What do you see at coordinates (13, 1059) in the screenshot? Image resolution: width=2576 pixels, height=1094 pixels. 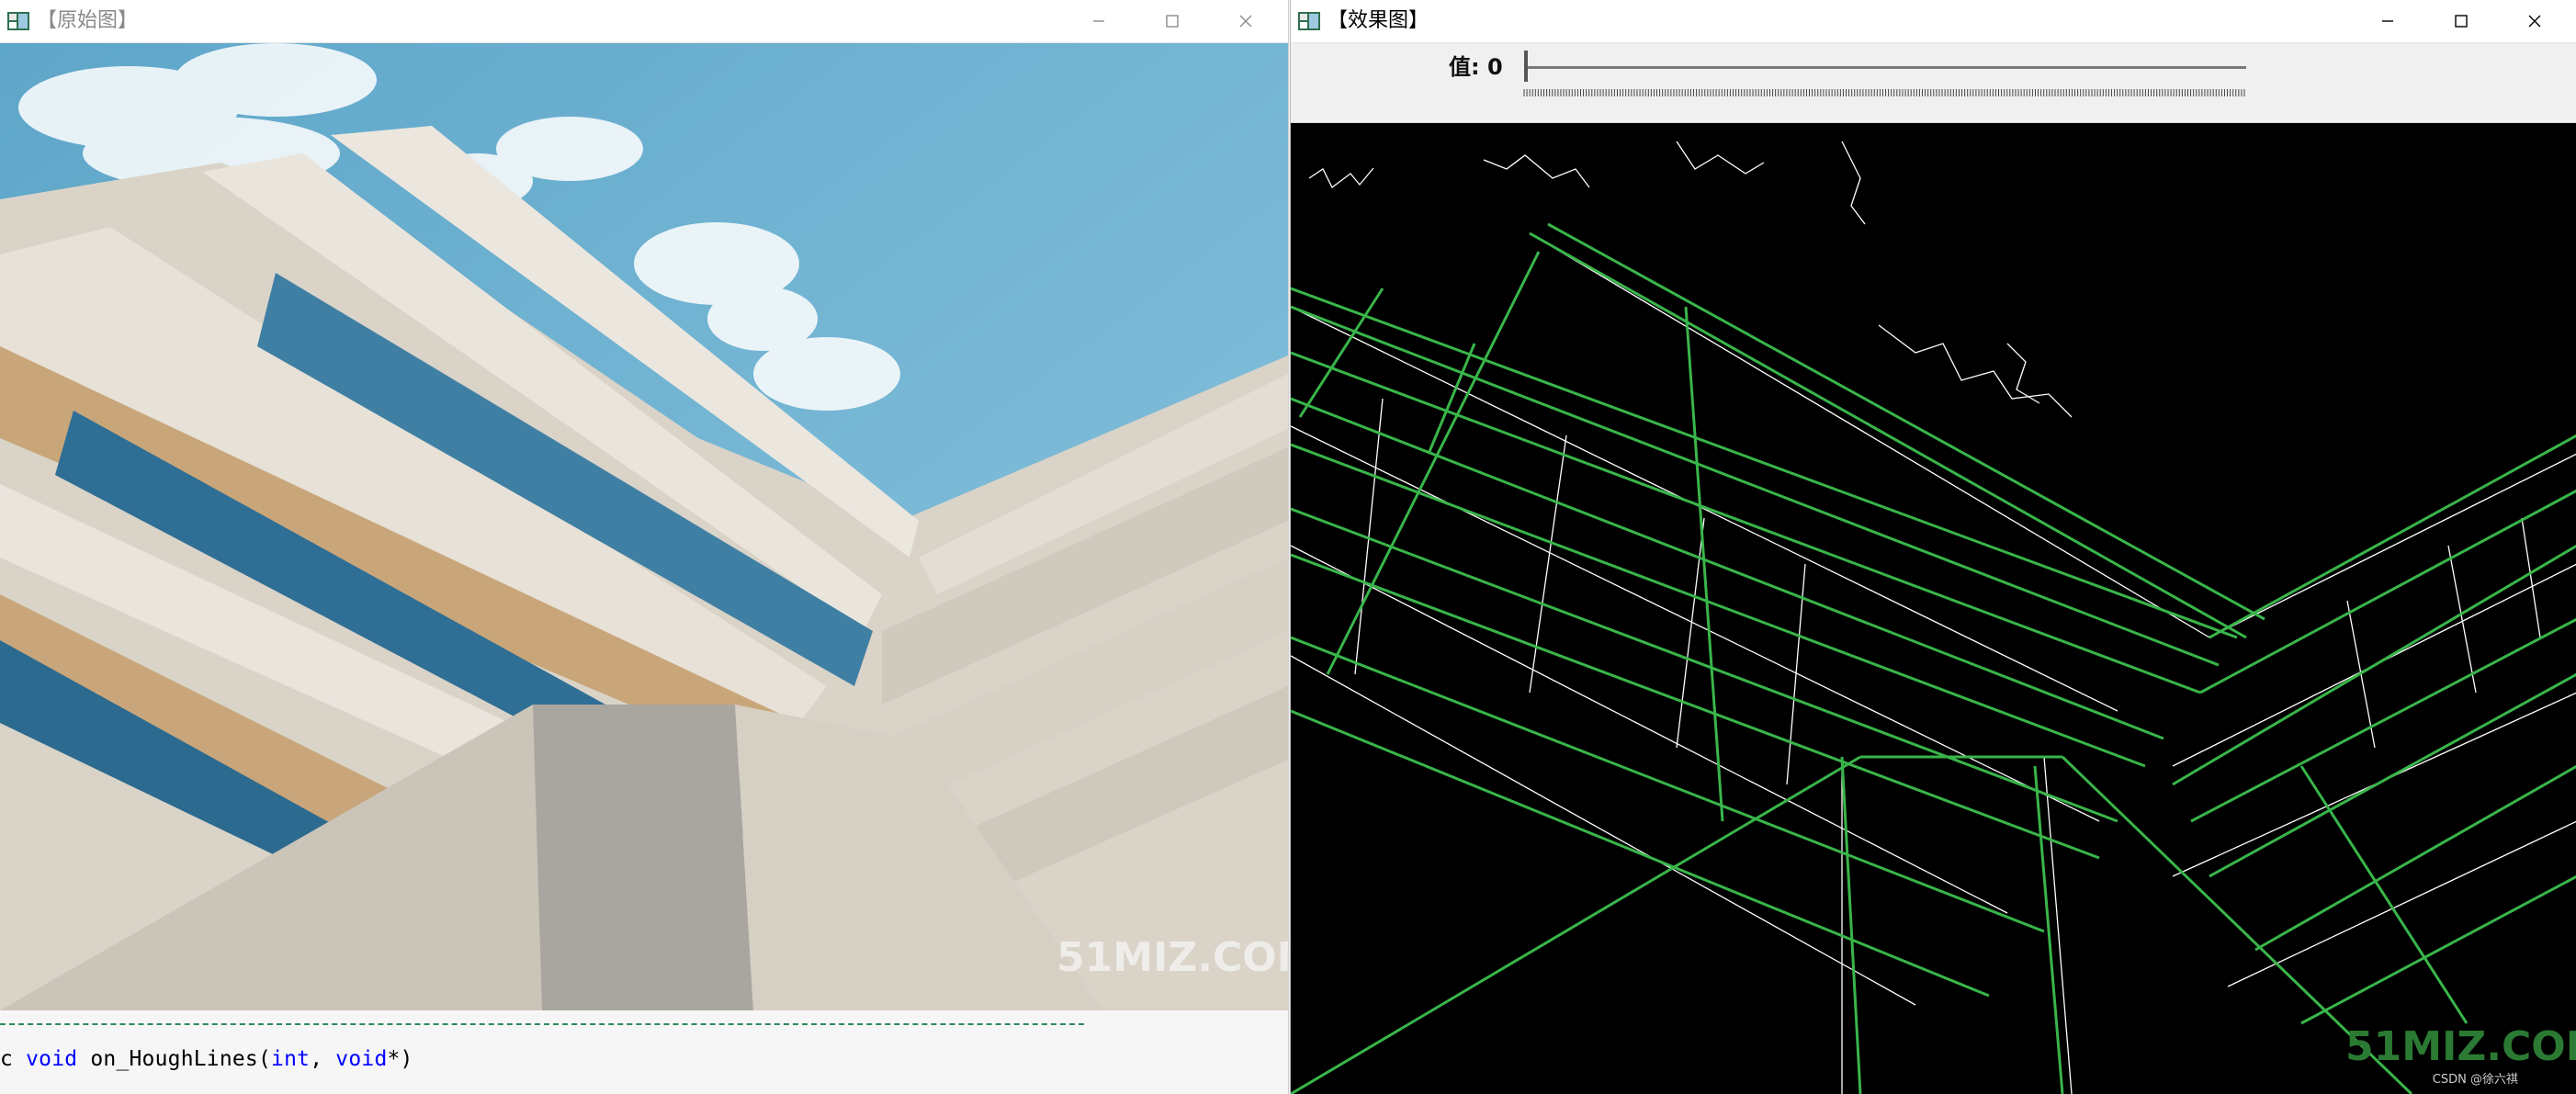 I see `code-prefix: c` at bounding box center [13, 1059].